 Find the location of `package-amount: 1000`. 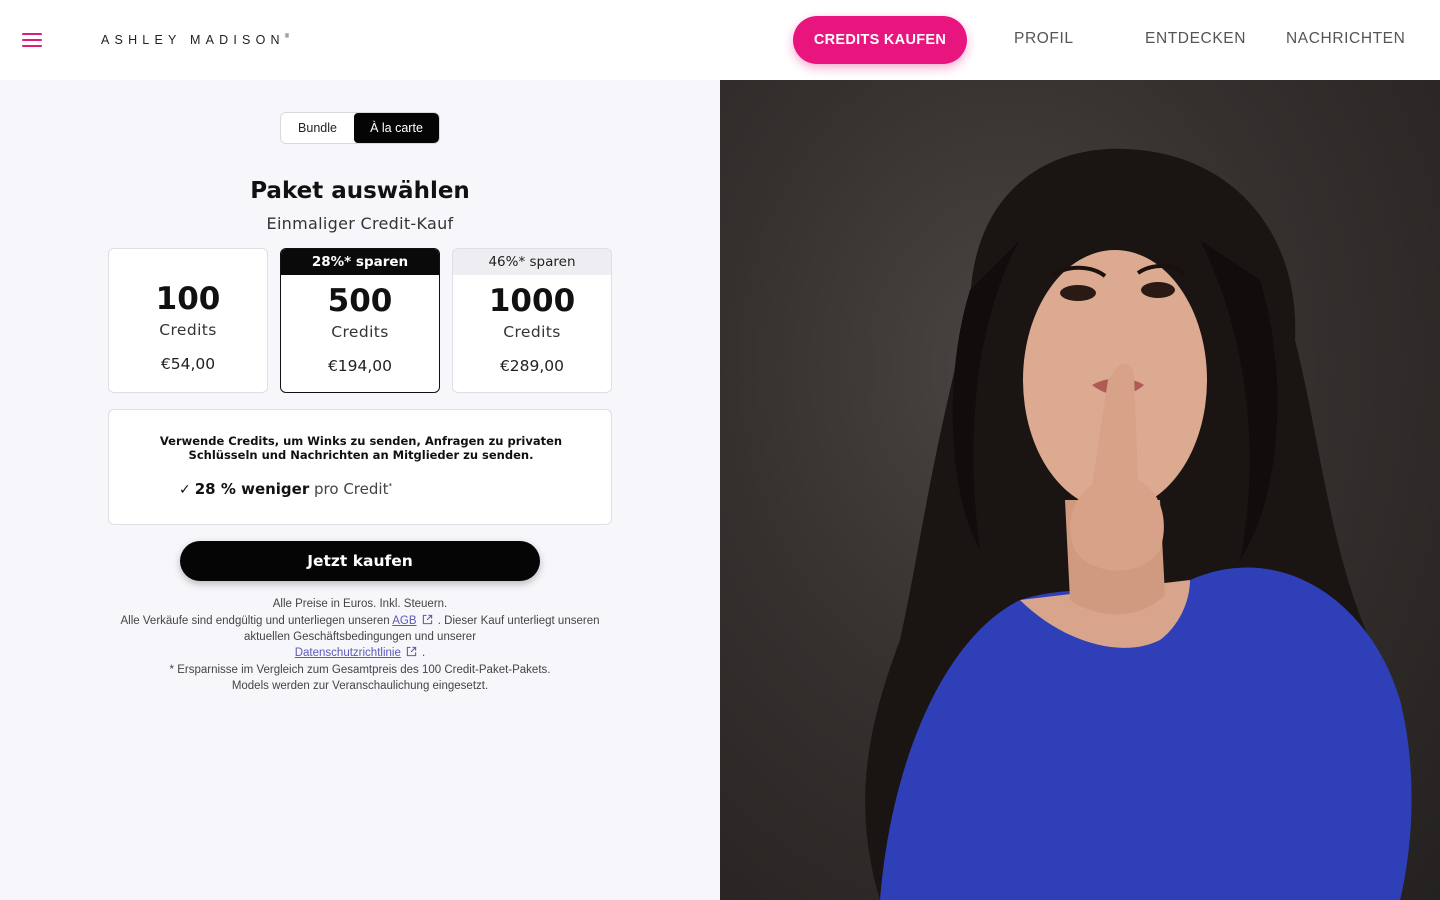

package-amount: 1000 is located at coordinates (532, 301).